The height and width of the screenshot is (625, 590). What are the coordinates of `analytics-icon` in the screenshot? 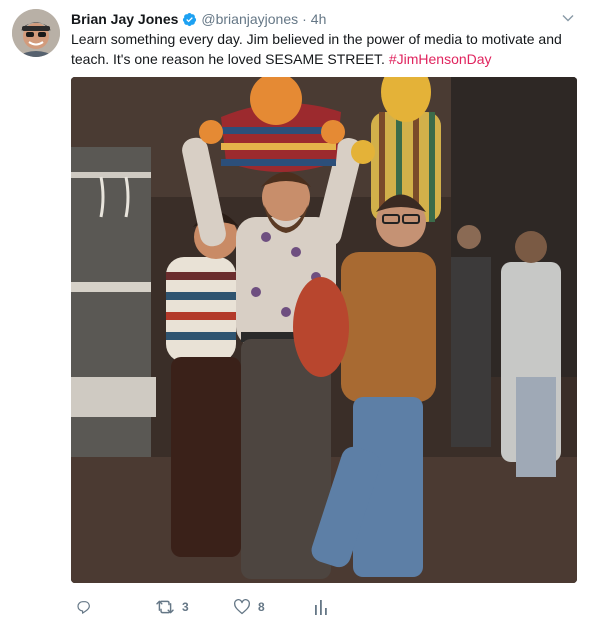 It's located at (321, 607).